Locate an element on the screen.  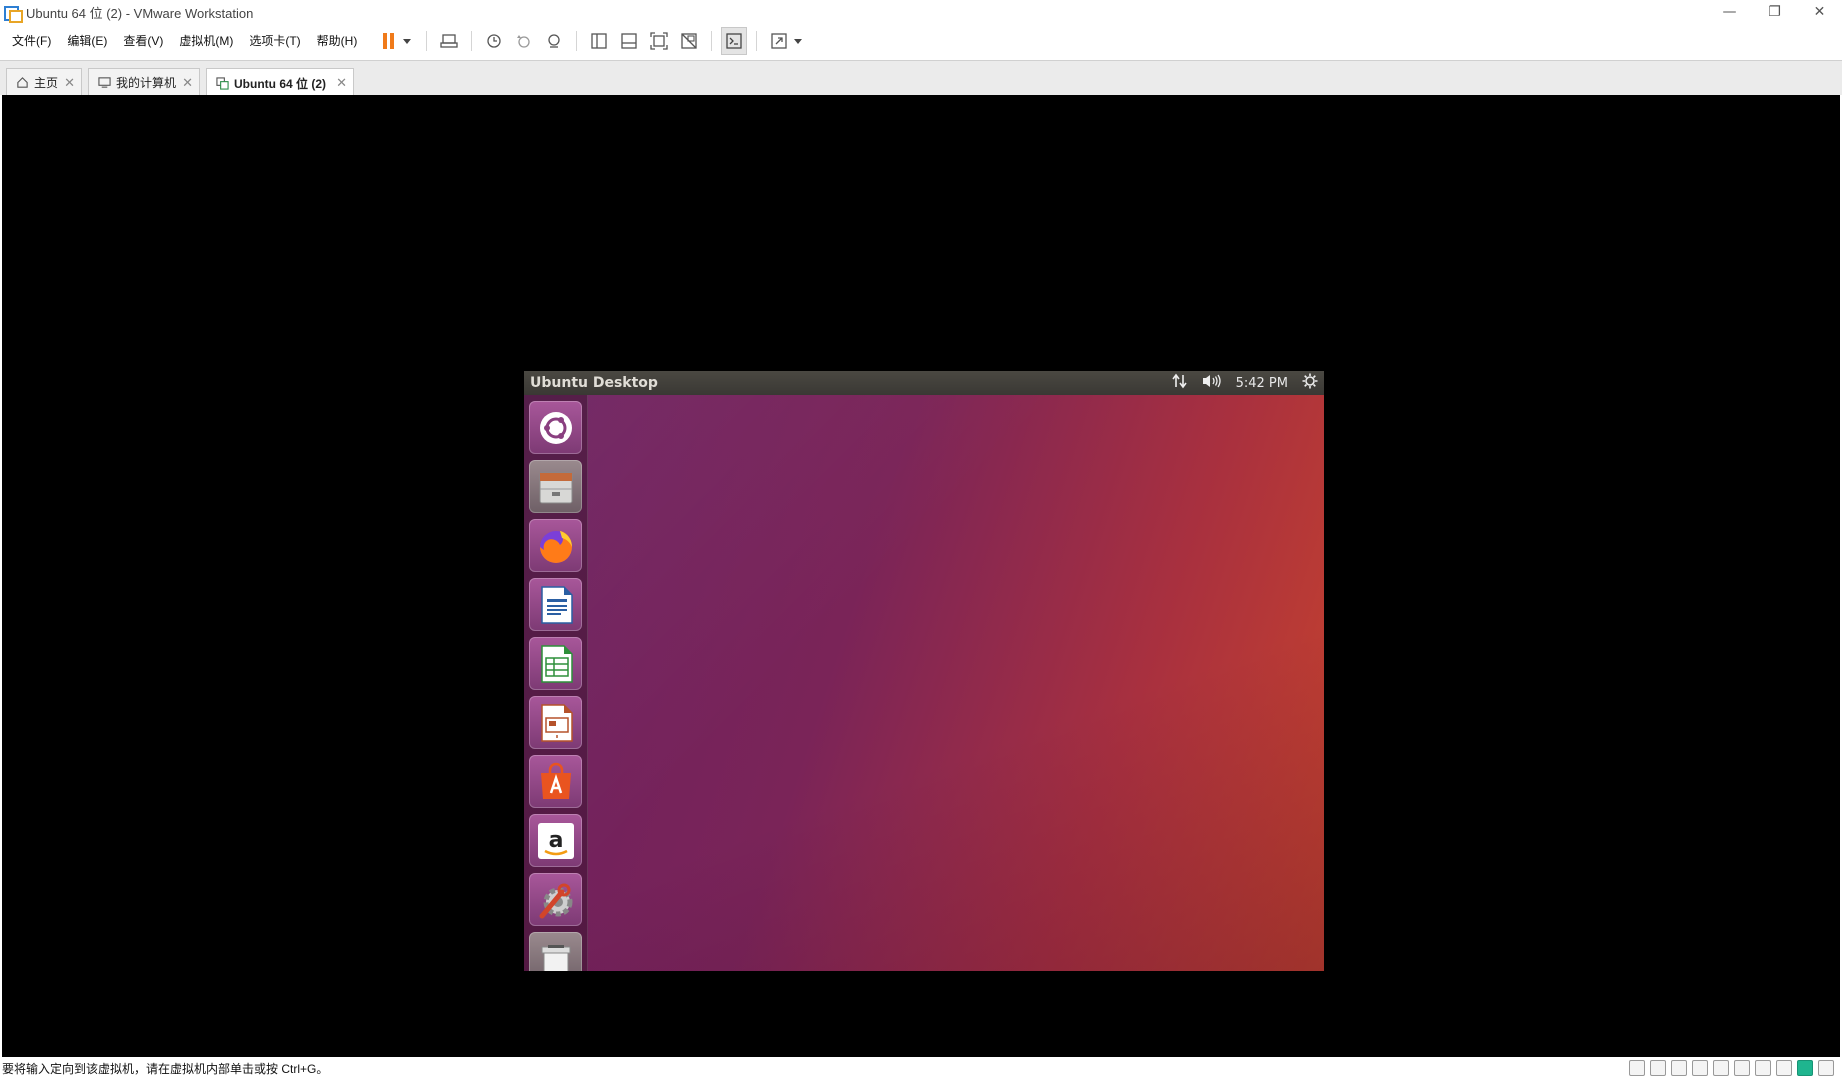
launcher-libreoffice-writer is located at coordinates (555, 604).